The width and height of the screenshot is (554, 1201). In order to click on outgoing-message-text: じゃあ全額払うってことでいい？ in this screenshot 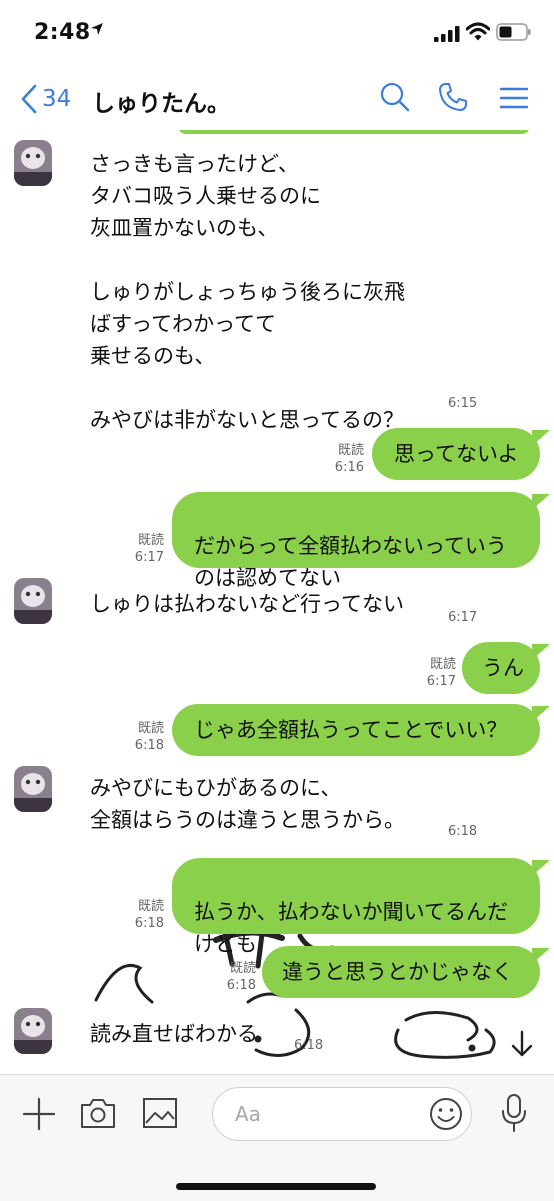, I will do `click(351, 730)`.